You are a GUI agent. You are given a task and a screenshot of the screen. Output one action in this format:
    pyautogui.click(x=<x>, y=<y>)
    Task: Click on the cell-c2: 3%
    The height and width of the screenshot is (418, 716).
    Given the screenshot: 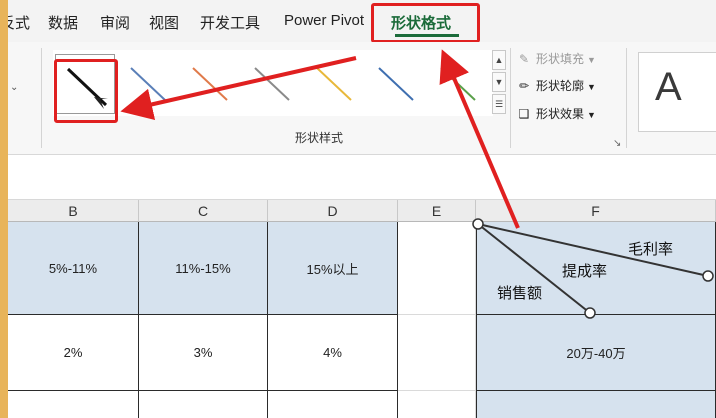 What is the action you would take?
    pyautogui.click(x=203, y=353)
    